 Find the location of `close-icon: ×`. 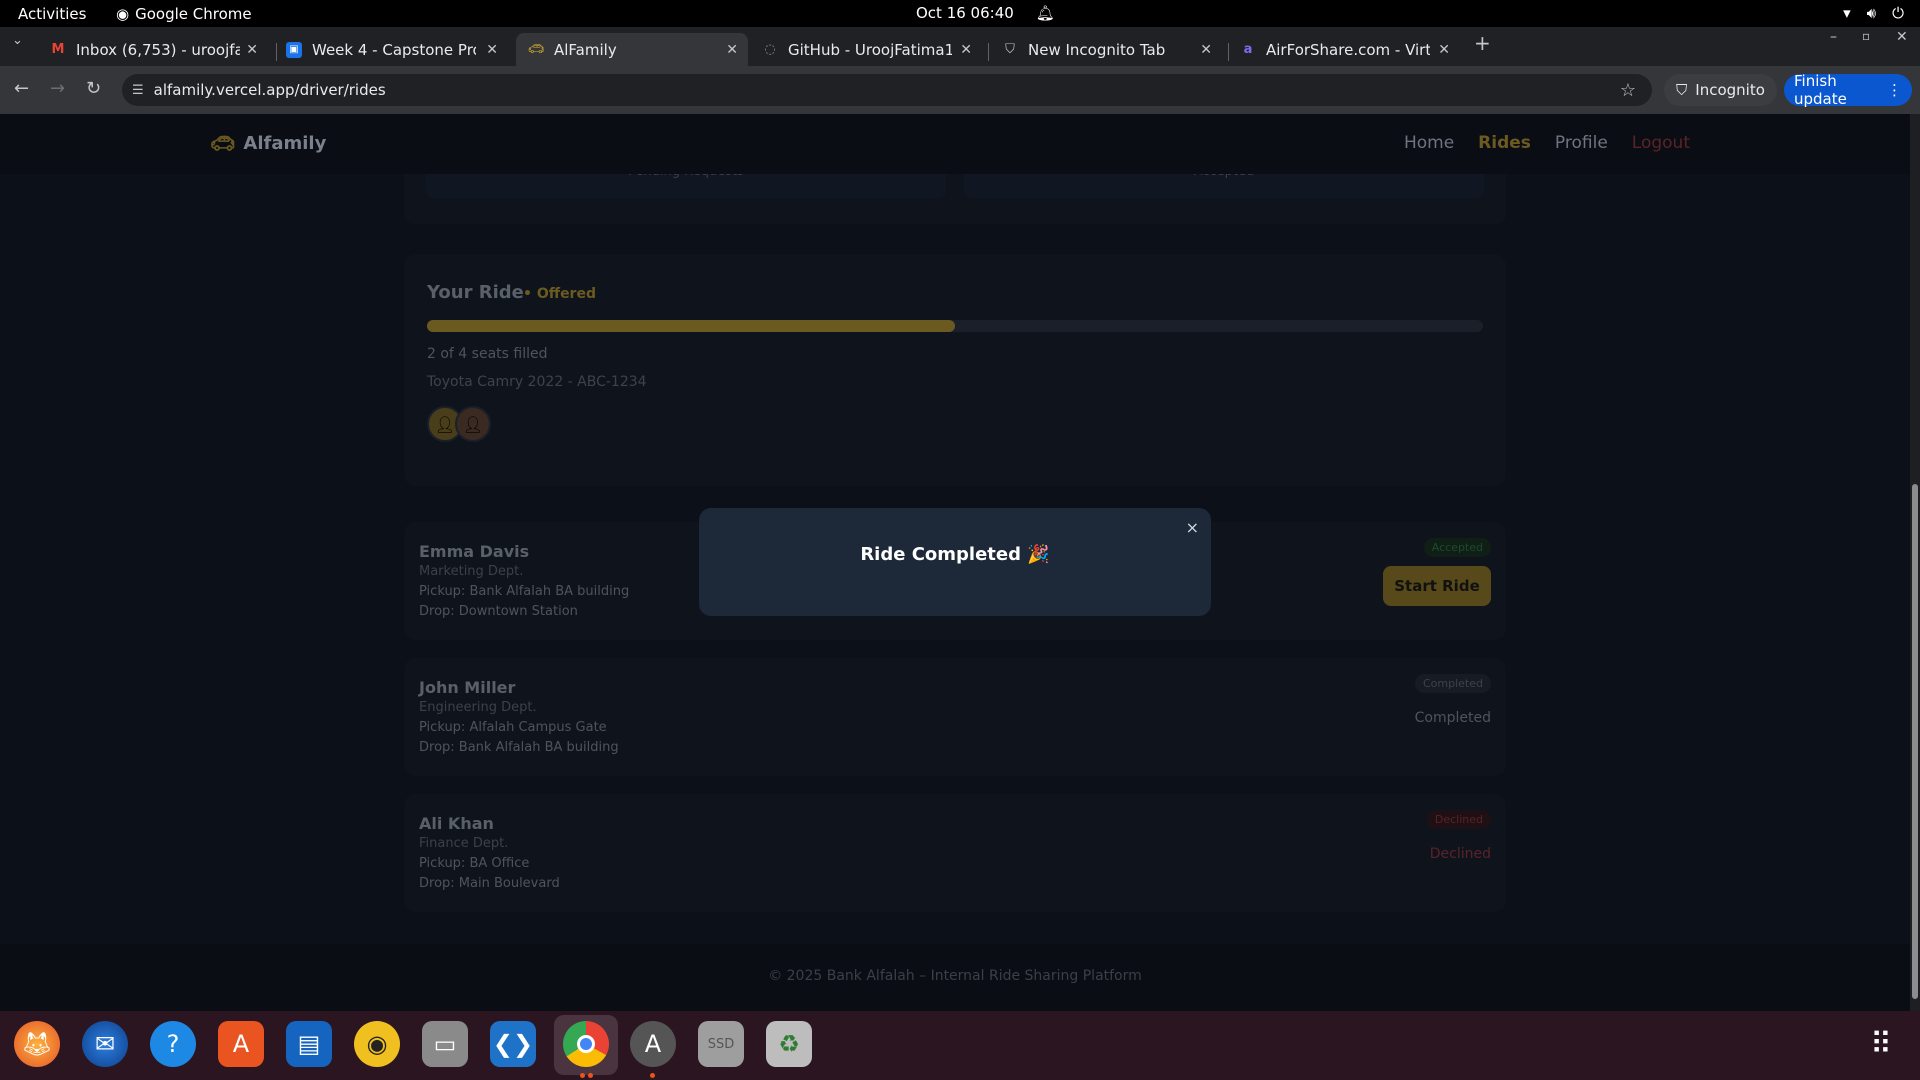

close-icon: × is located at coordinates (1192, 527).